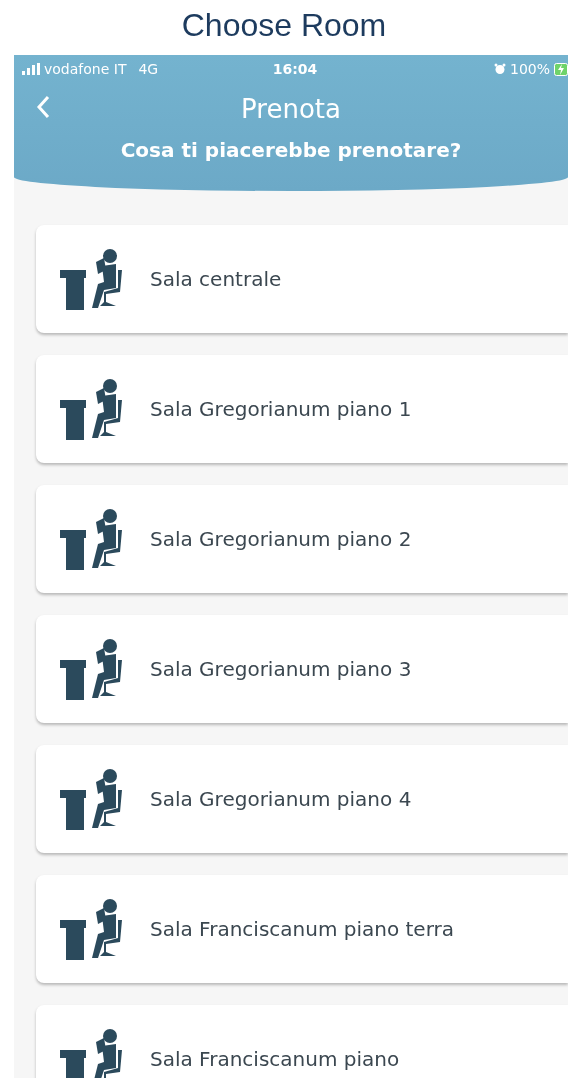 This screenshot has width=568, height=1078. Describe the element at coordinates (302, 539) in the screenshot. I see `room-item: Sala Gregorianum piano 2` at that location.